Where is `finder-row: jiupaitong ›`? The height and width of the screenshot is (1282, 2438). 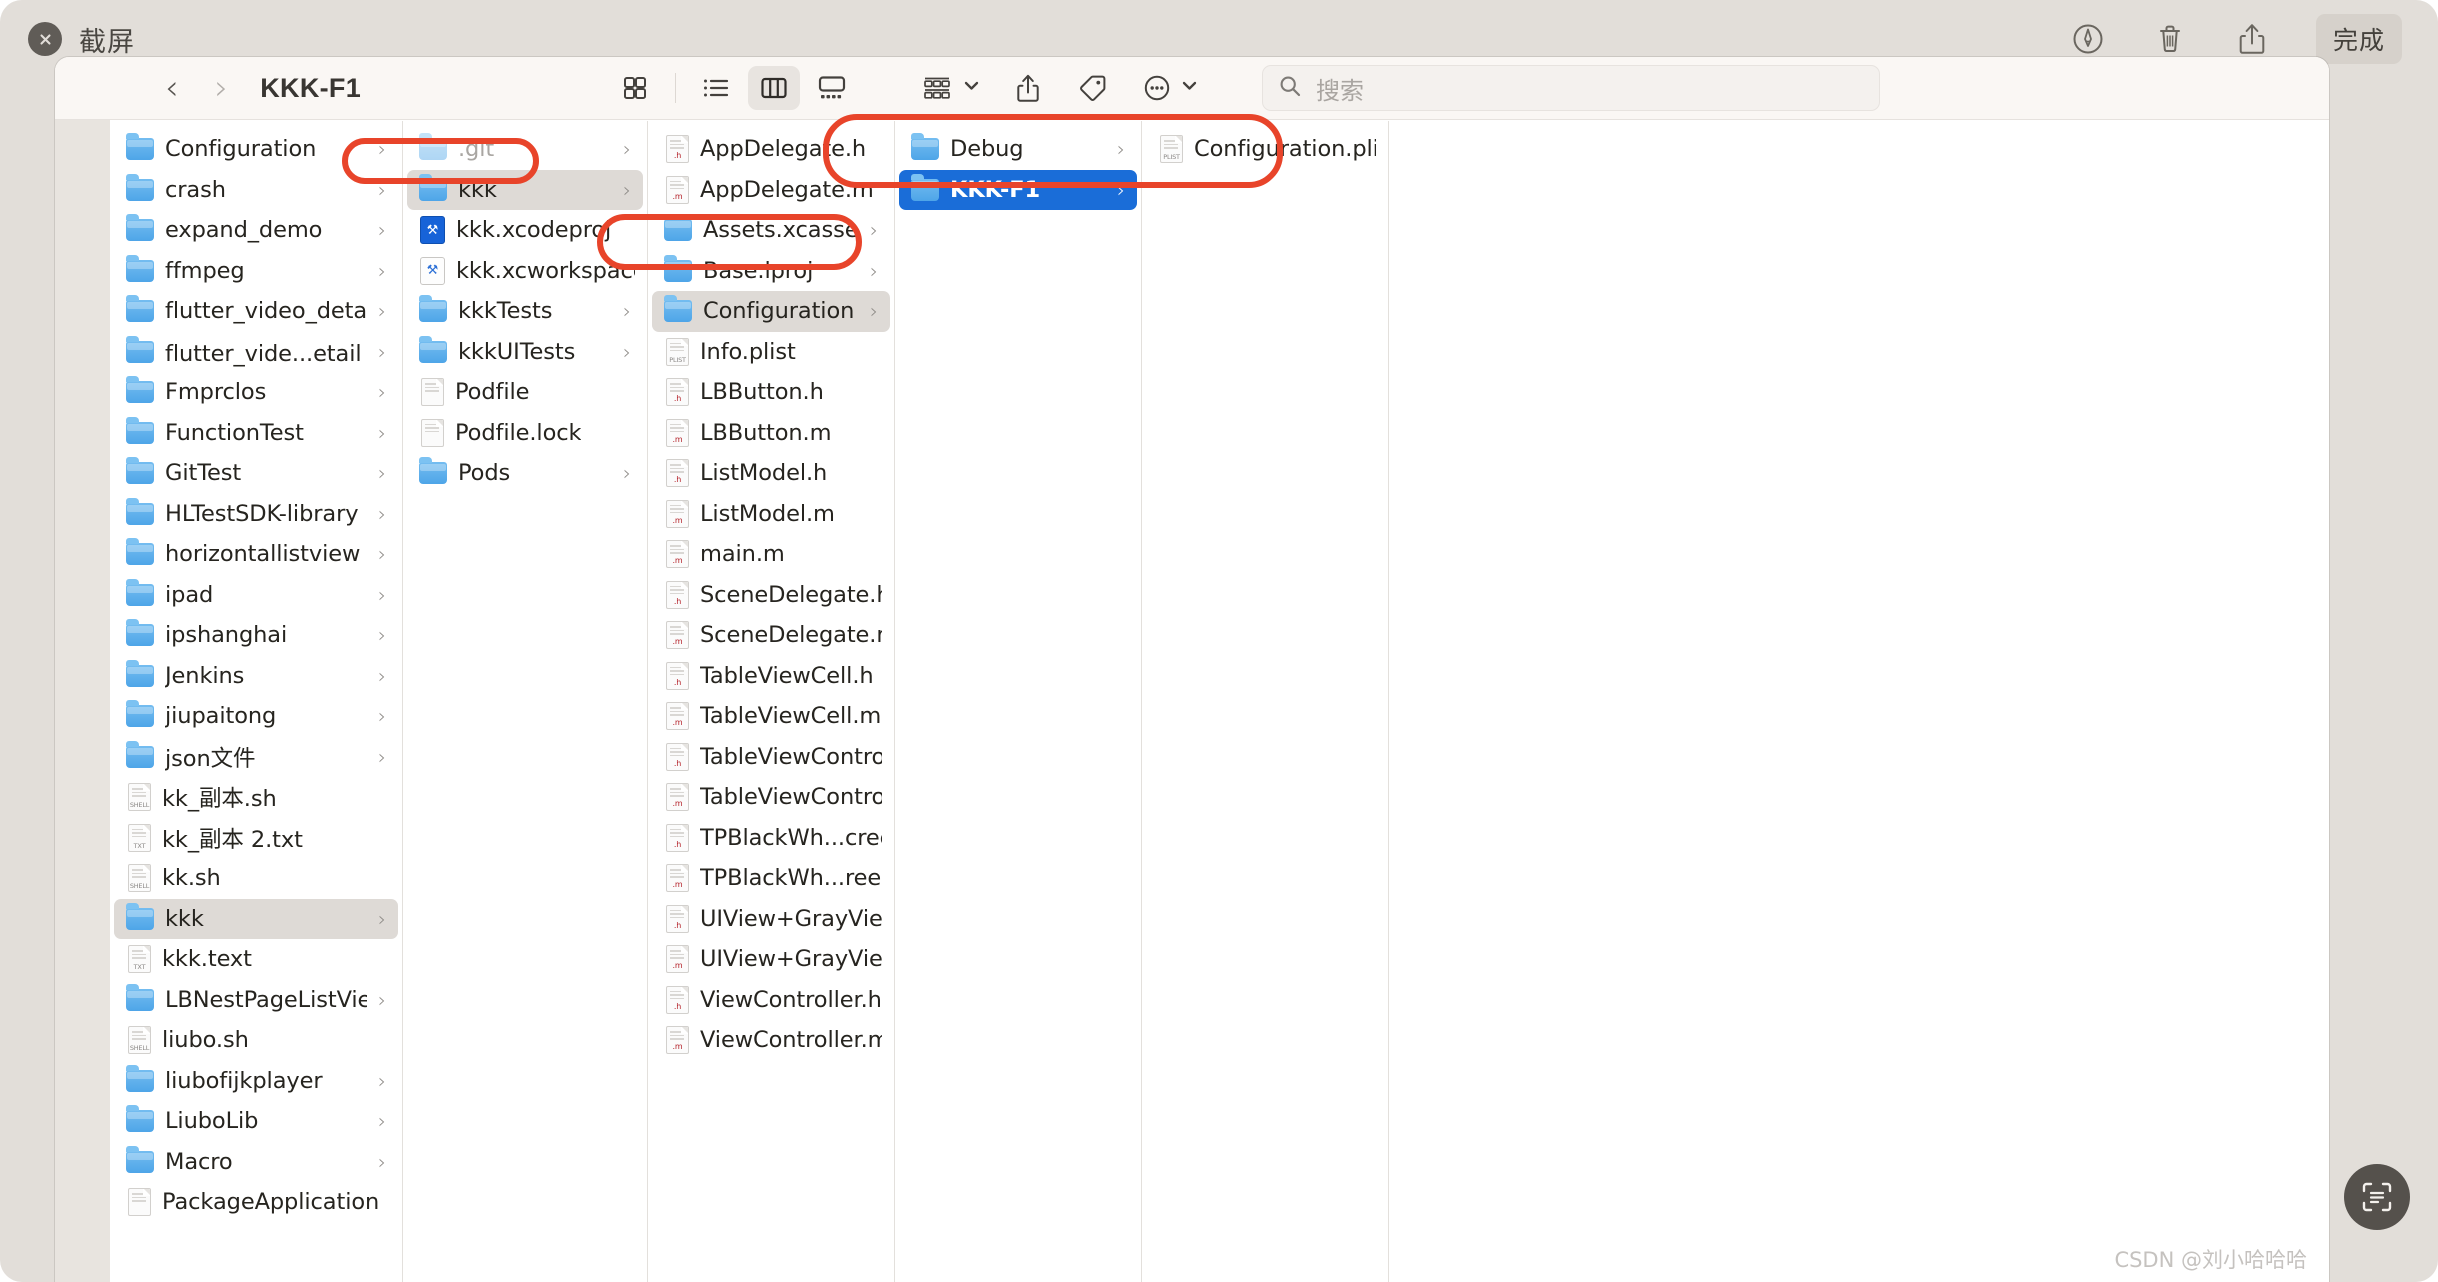
finder-row: jiupaitong › is located at coordinates (256, 716).